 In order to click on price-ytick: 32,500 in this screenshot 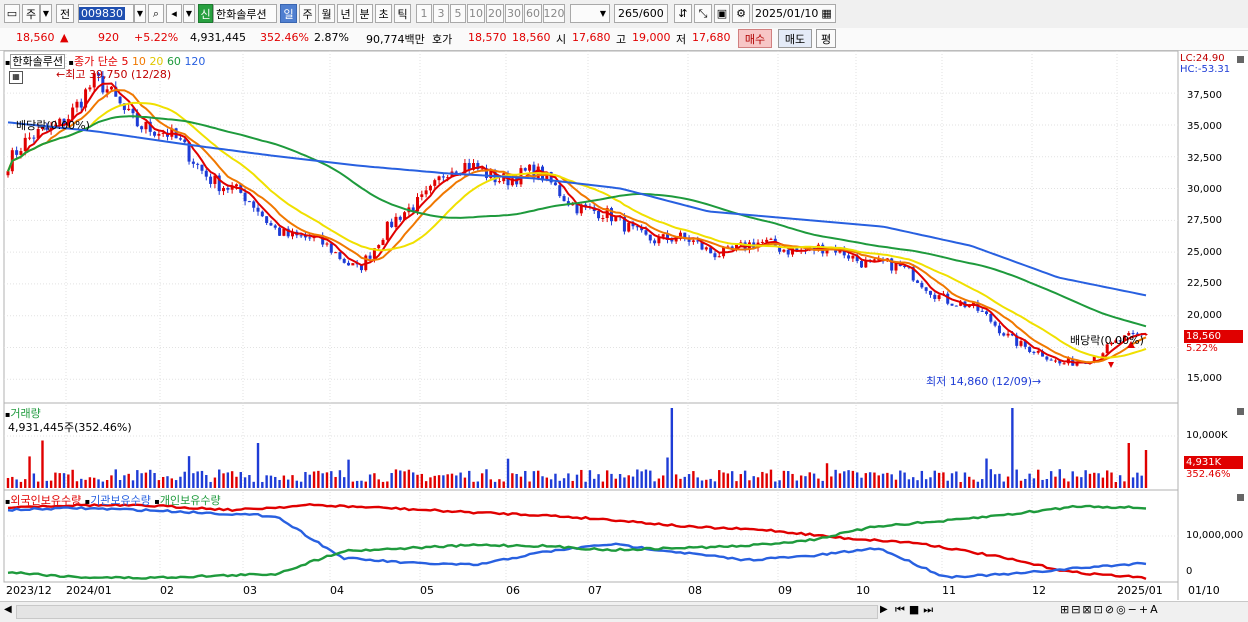, I will do `click(1204, 158)`.